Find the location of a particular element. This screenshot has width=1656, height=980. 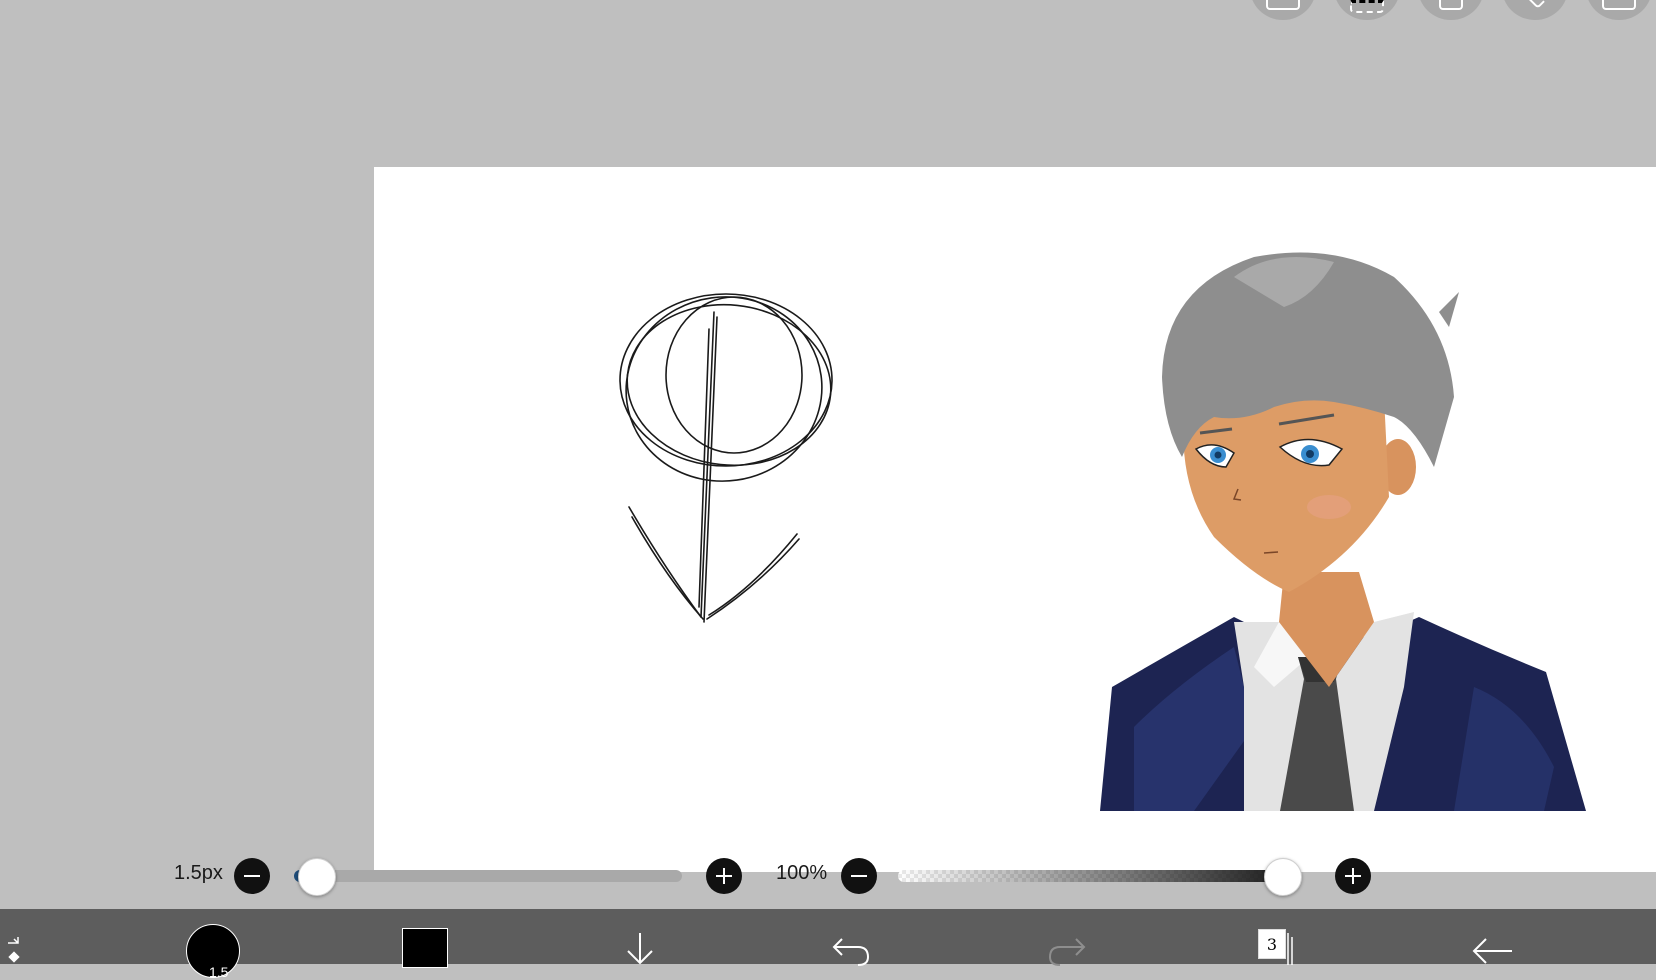

layer-icon is located at coordinates (1283, 5).